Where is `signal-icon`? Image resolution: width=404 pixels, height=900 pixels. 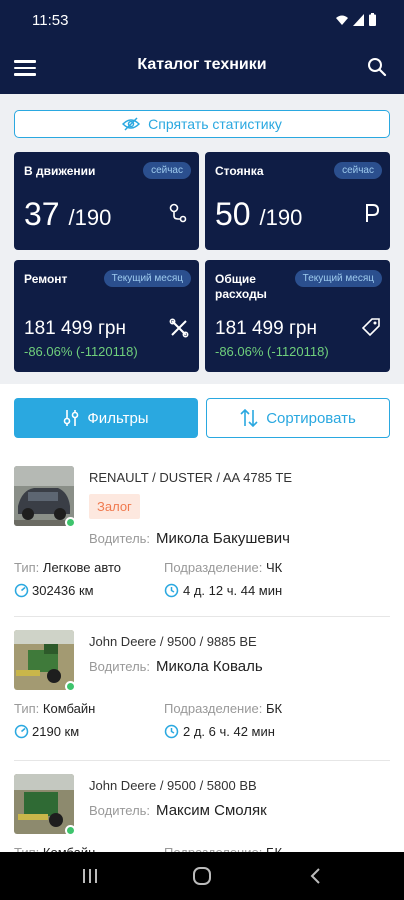
signal-icon is located at coordinates (358, 20).